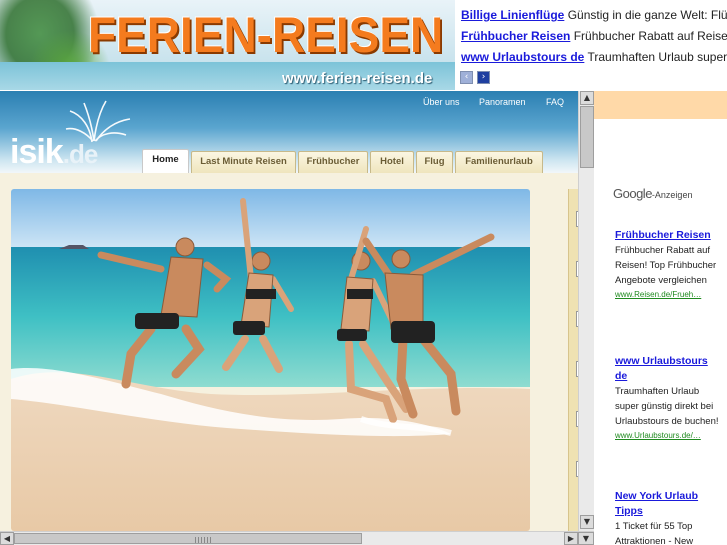 The height and width of the screenshot is (545, 727). What do you see at coordinates (203, 540) in the screenshot?
I see `scroll-grip` at bounding box center [203, 540].